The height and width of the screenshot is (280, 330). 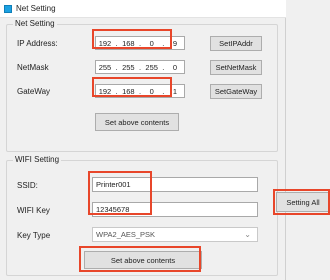 What do you see at coordinates (143, 9) in the screenshot?
I see `title-bar: Net Setting` at bounding box center [143, 9].